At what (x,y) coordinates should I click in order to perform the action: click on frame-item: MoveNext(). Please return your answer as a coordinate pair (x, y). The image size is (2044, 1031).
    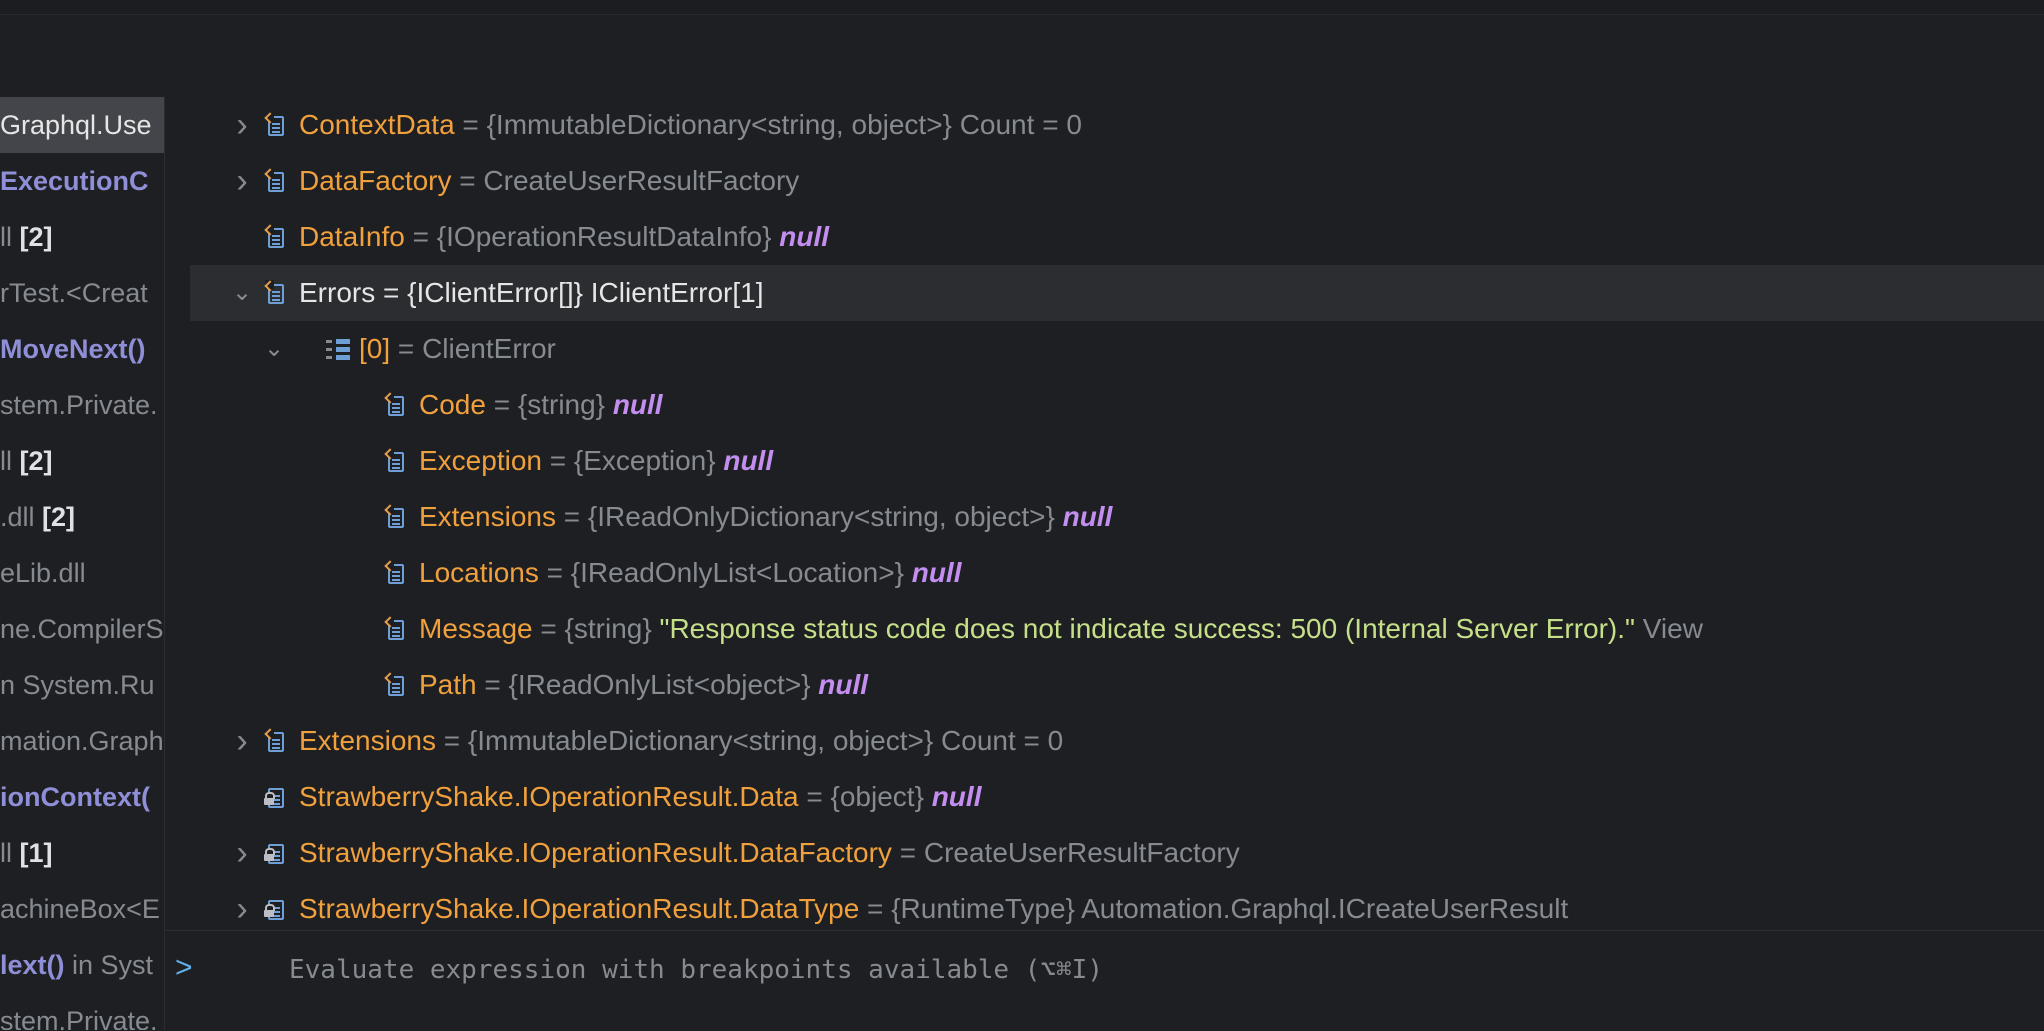
    Looking at the image, I should click on (73, 349).